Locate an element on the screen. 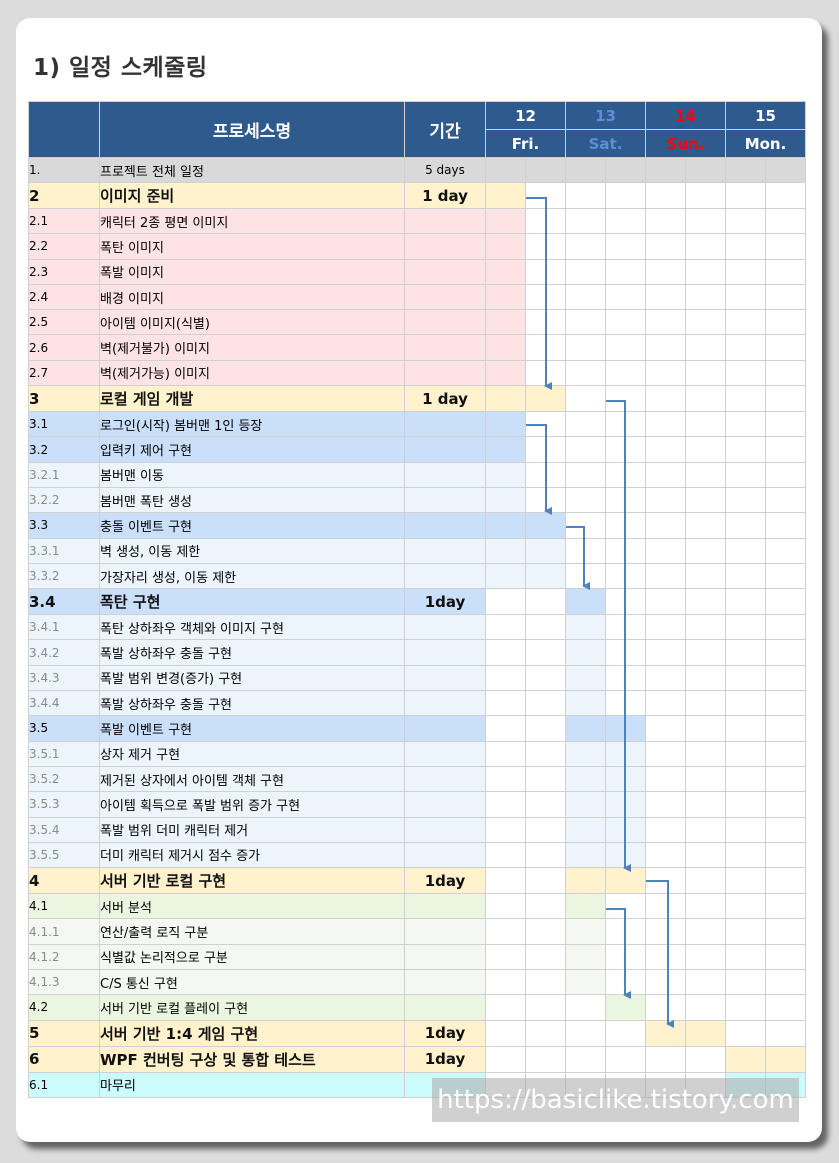  task-row: 3.5.4 폭발 범위 더미 캐릭터 제거 is located at coordinates (417, 829).